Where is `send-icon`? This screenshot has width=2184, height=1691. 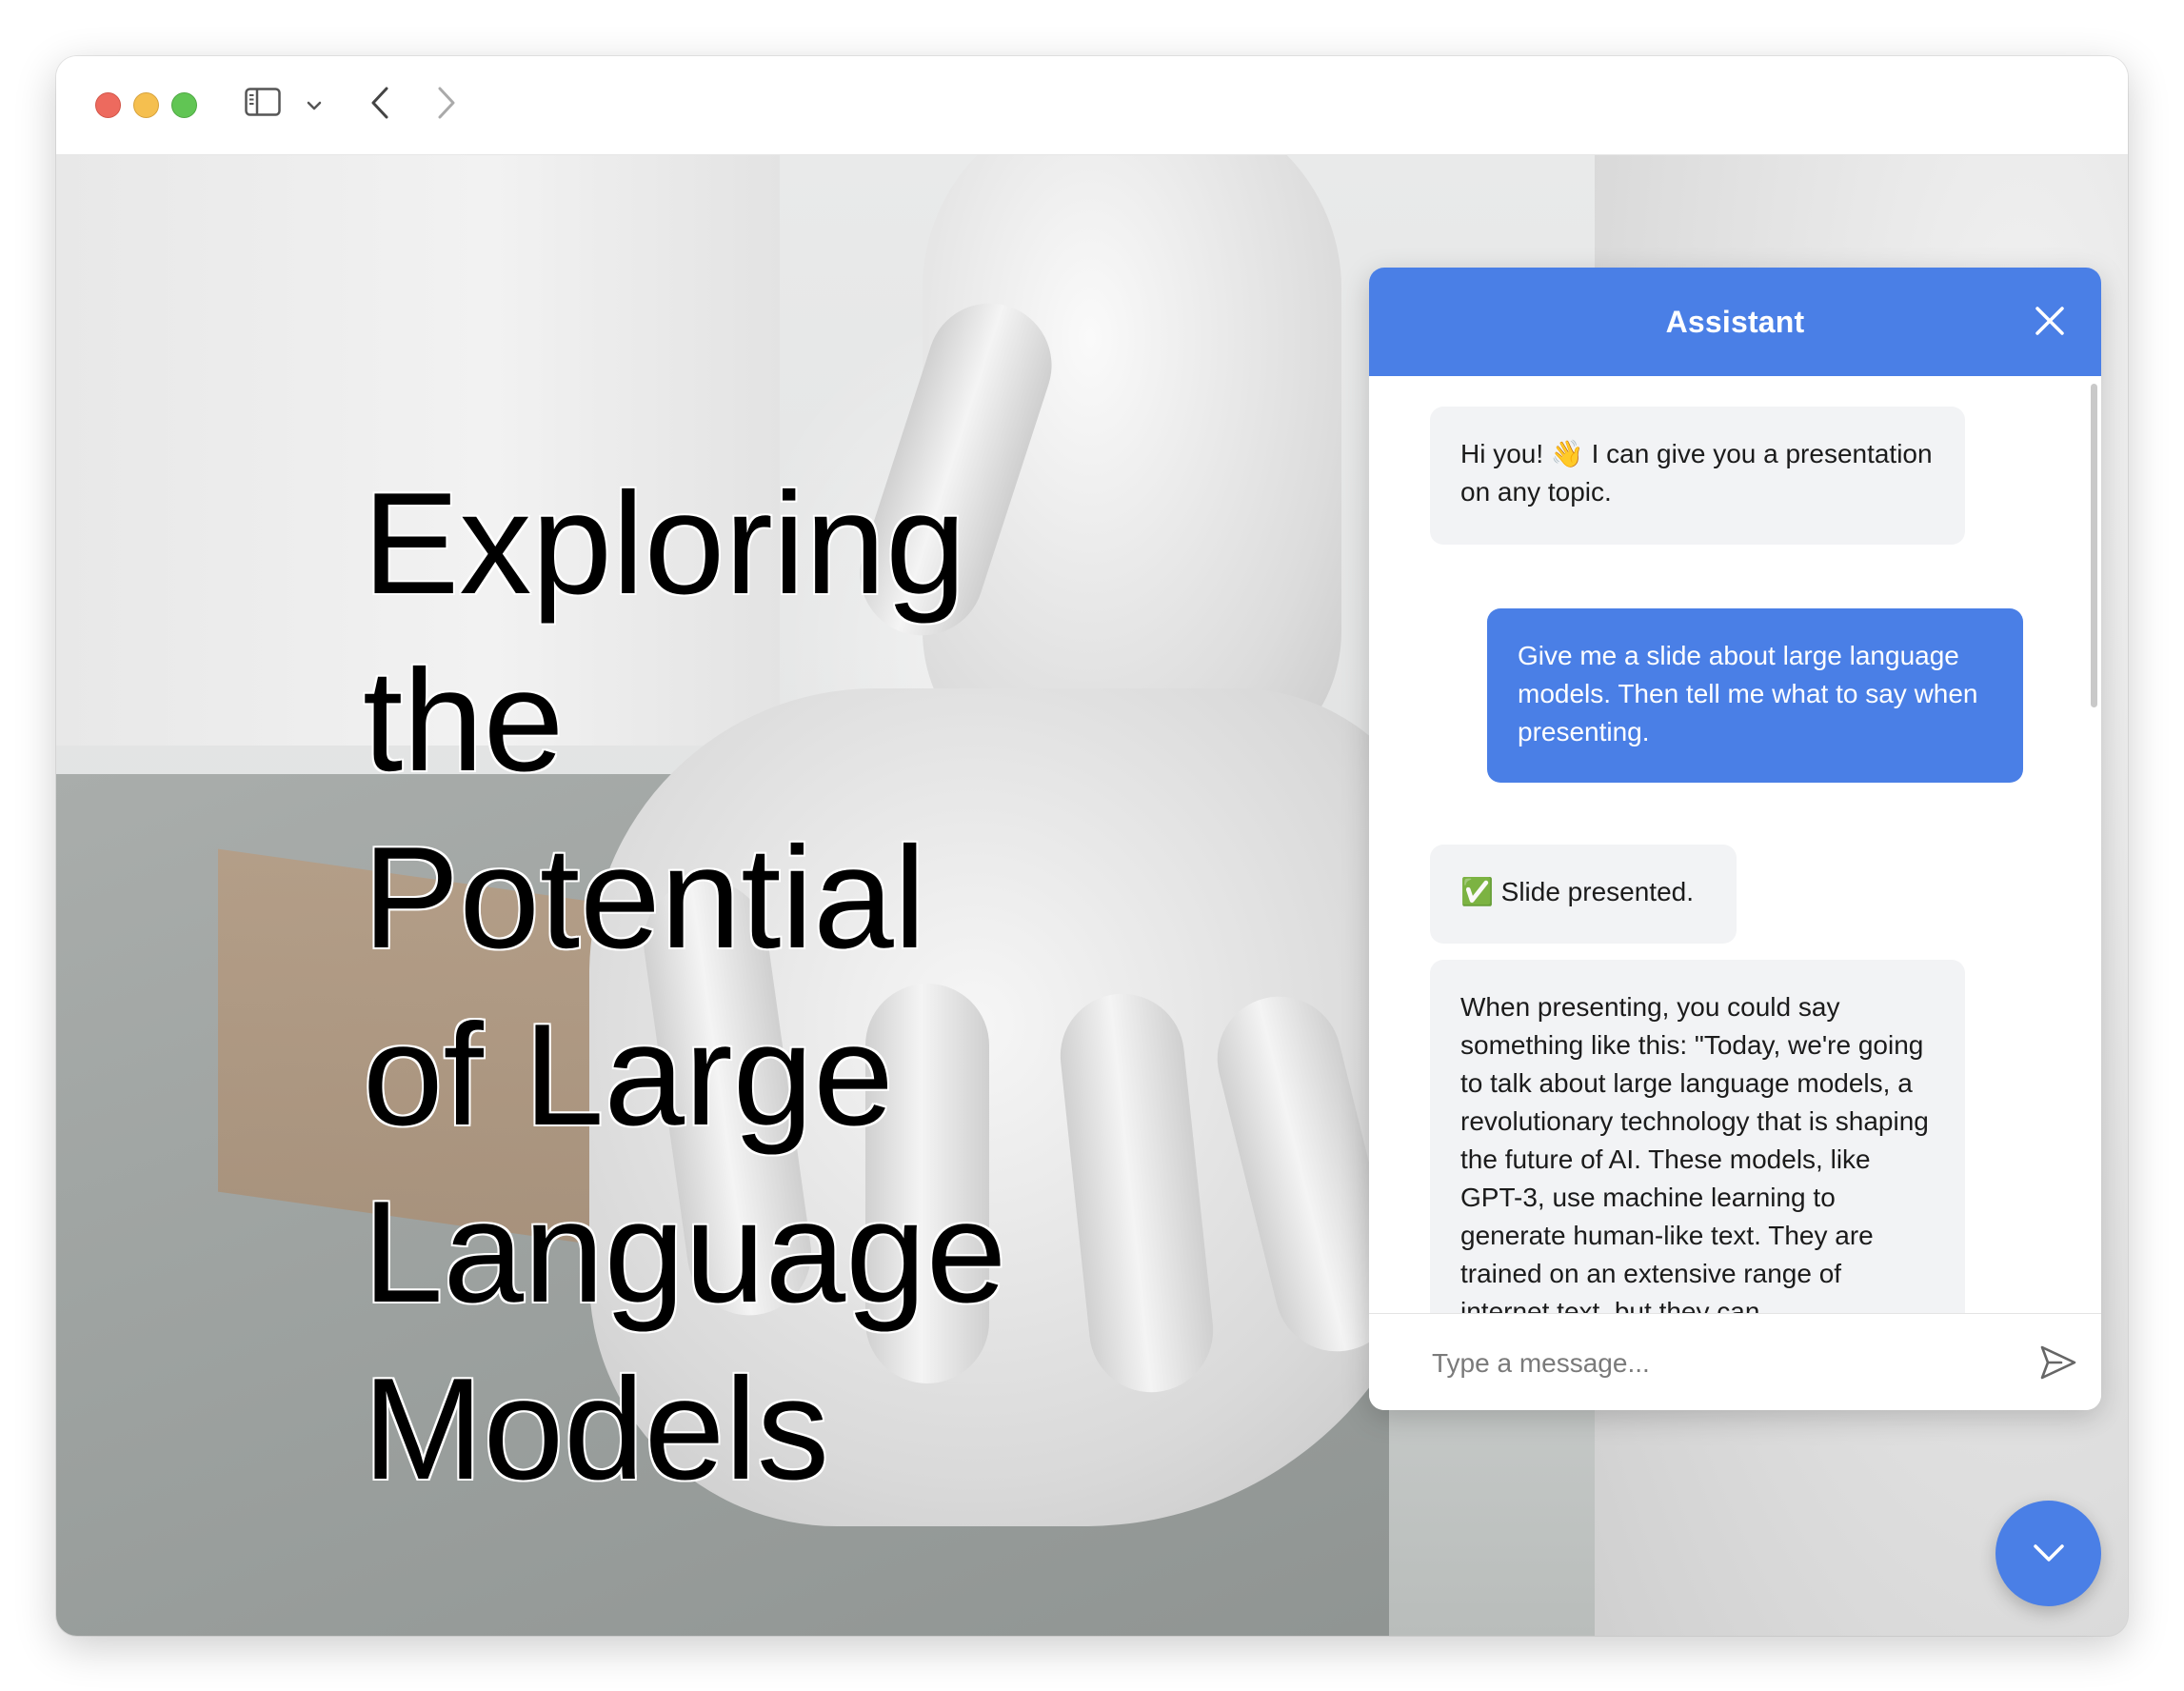
send-icon is located at coordinates (2058, 1365).